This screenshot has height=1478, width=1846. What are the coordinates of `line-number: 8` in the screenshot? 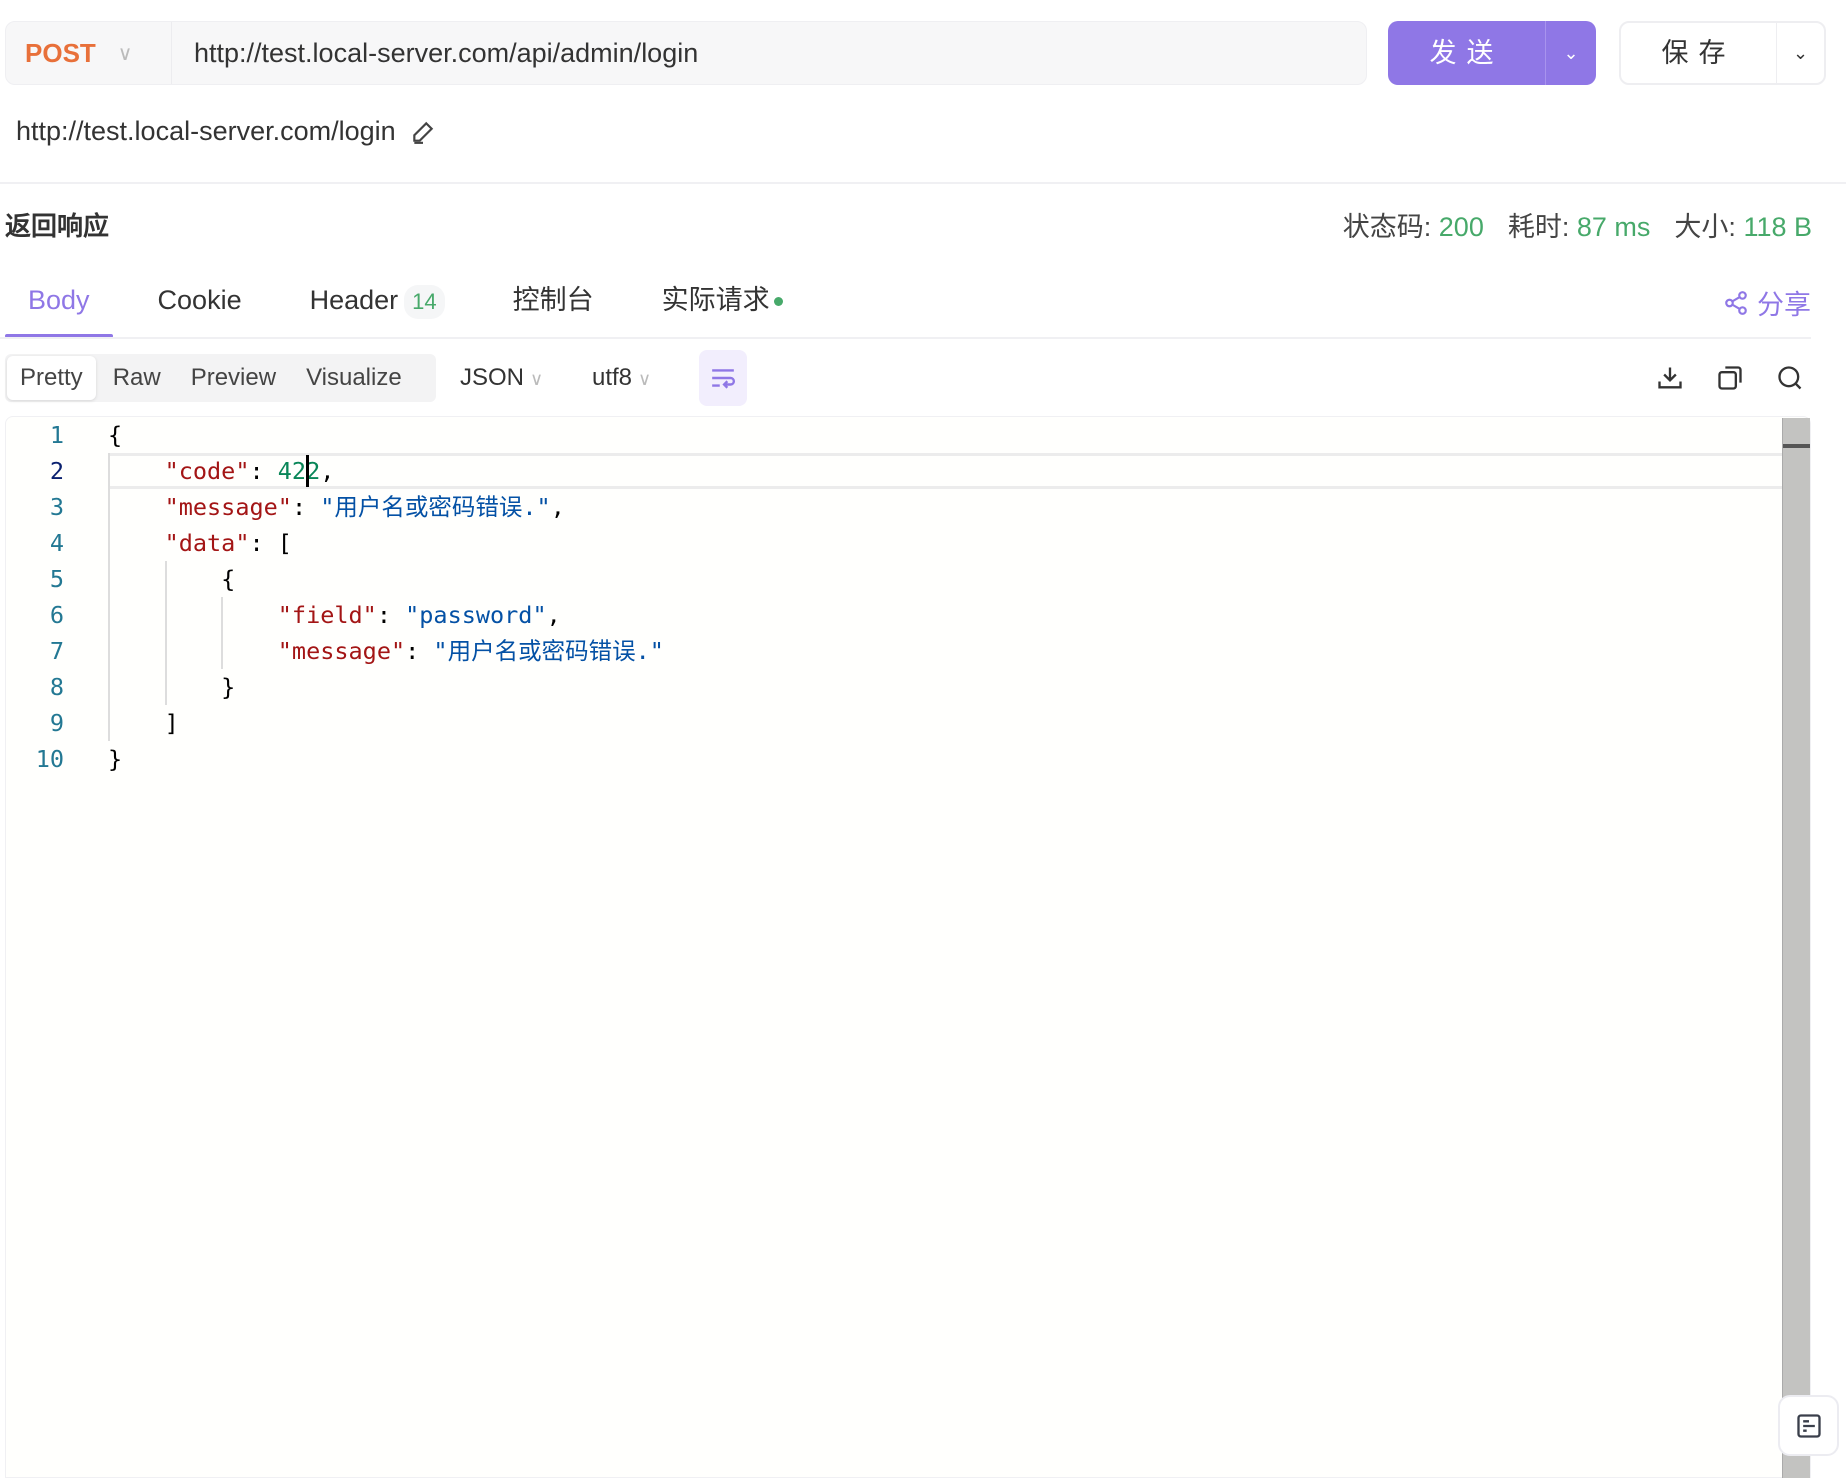 It's located at (56, 687).